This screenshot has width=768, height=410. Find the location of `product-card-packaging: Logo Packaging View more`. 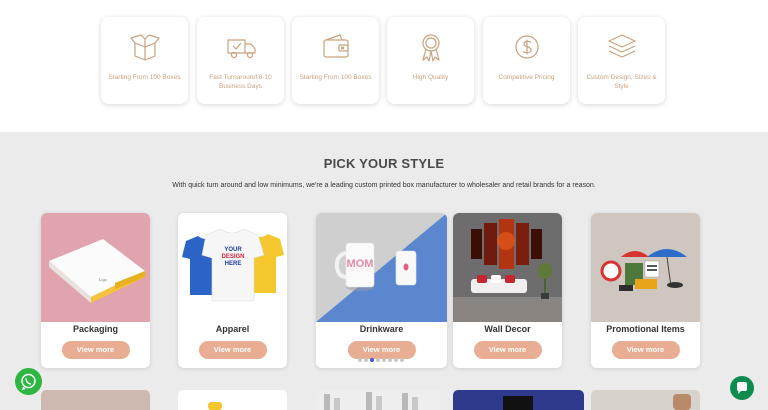

product-card-packaging: Logo Packaging View more is located at coordinates (95, 290).